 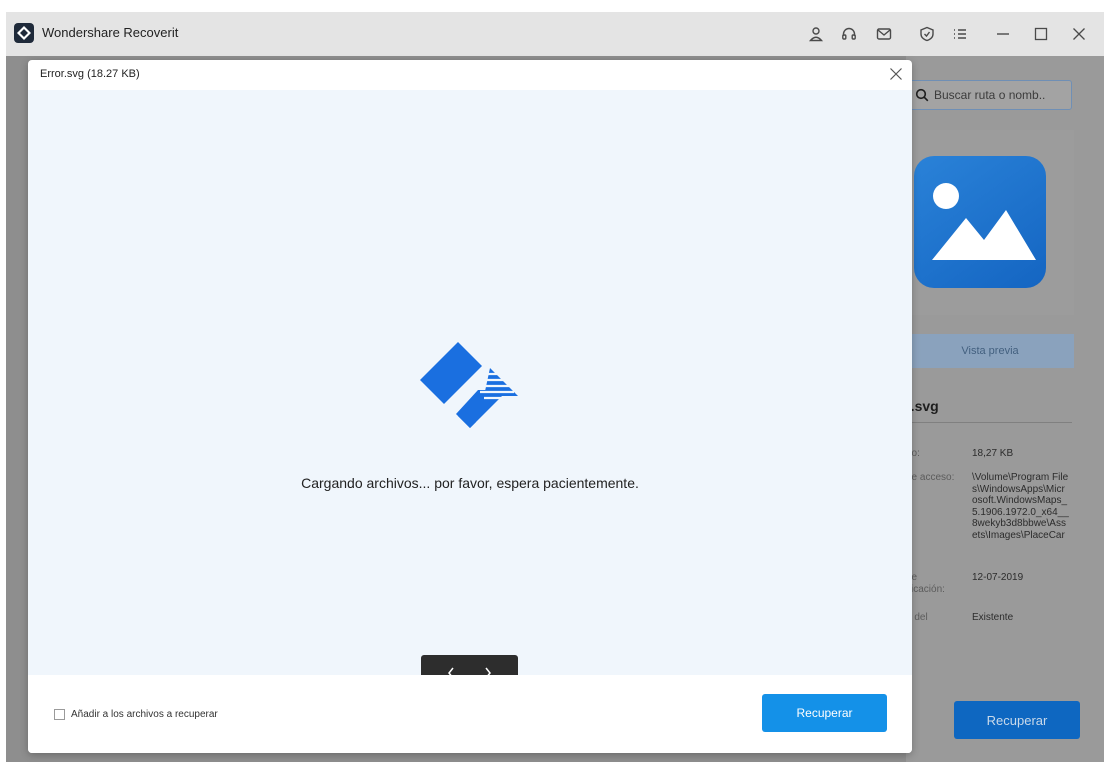 I want to click on user-icon, so click(x=816, y=34).